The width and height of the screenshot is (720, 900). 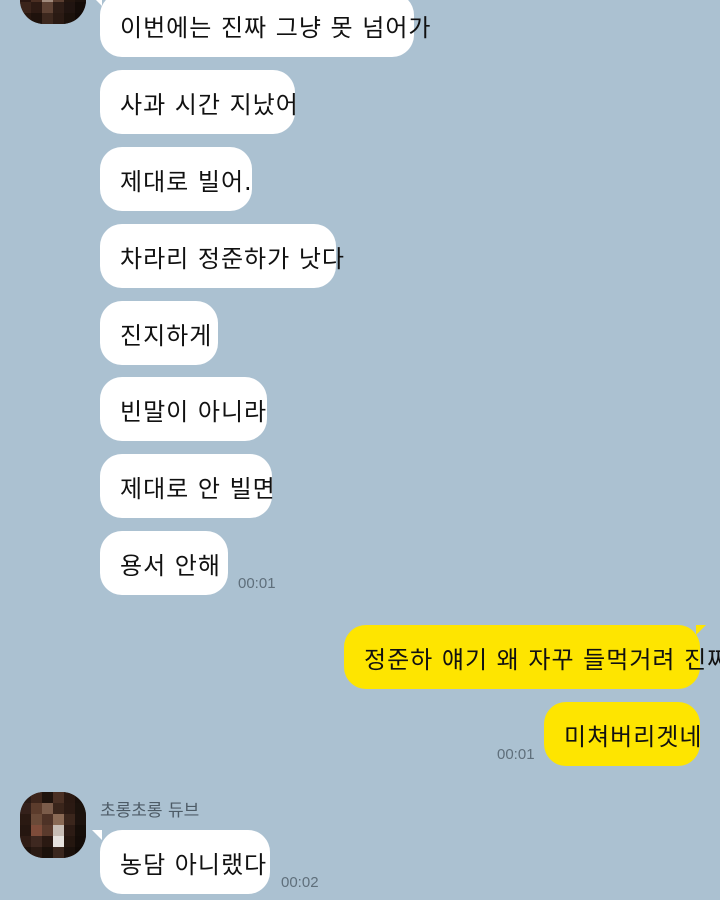 I want to click on message-bubble: 이번에는 진짜 그냥 못 넘어가, so click(x=265, y=28).